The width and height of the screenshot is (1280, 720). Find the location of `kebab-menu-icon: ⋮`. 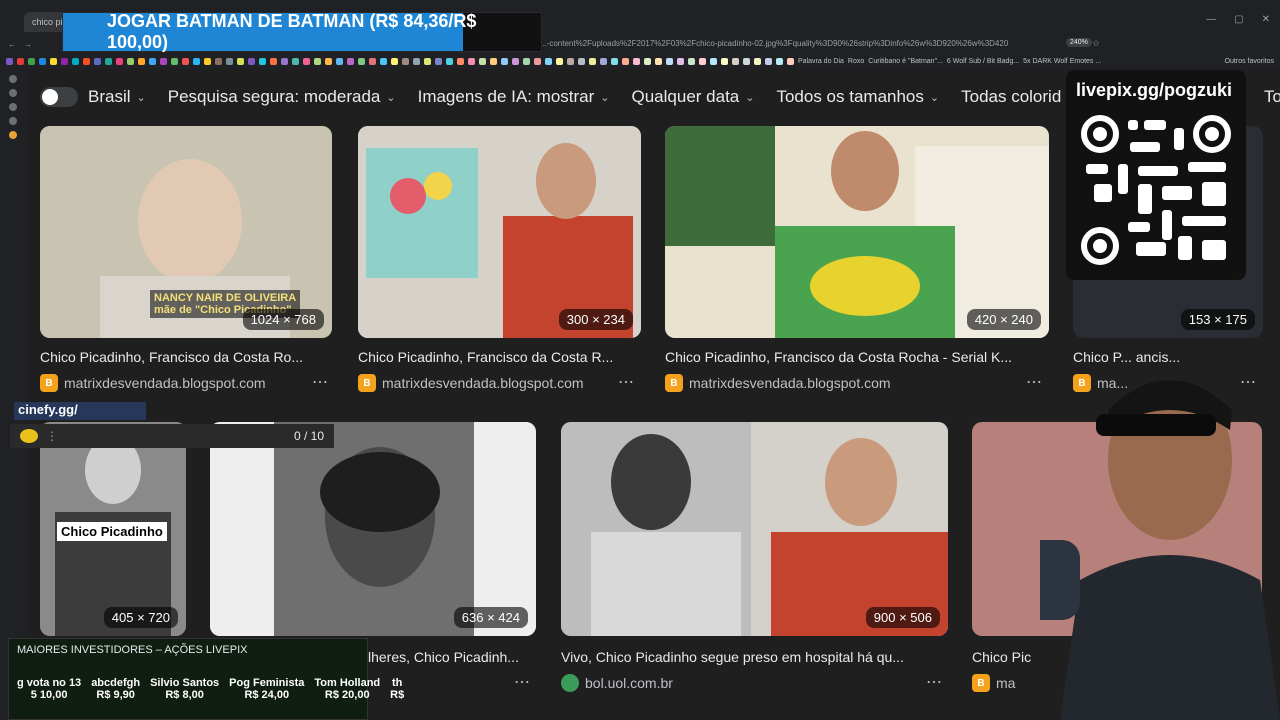

kebab-menu-icon: ⋮ is located at coordinates (52, 436).